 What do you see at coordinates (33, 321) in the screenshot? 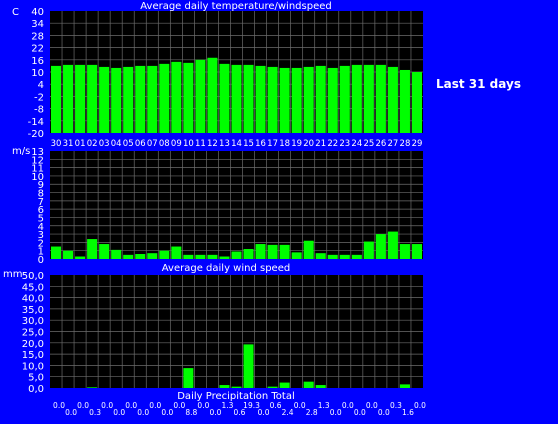
I see `precip-y-tick-label: 30,0` at bounding box center [33, 321].